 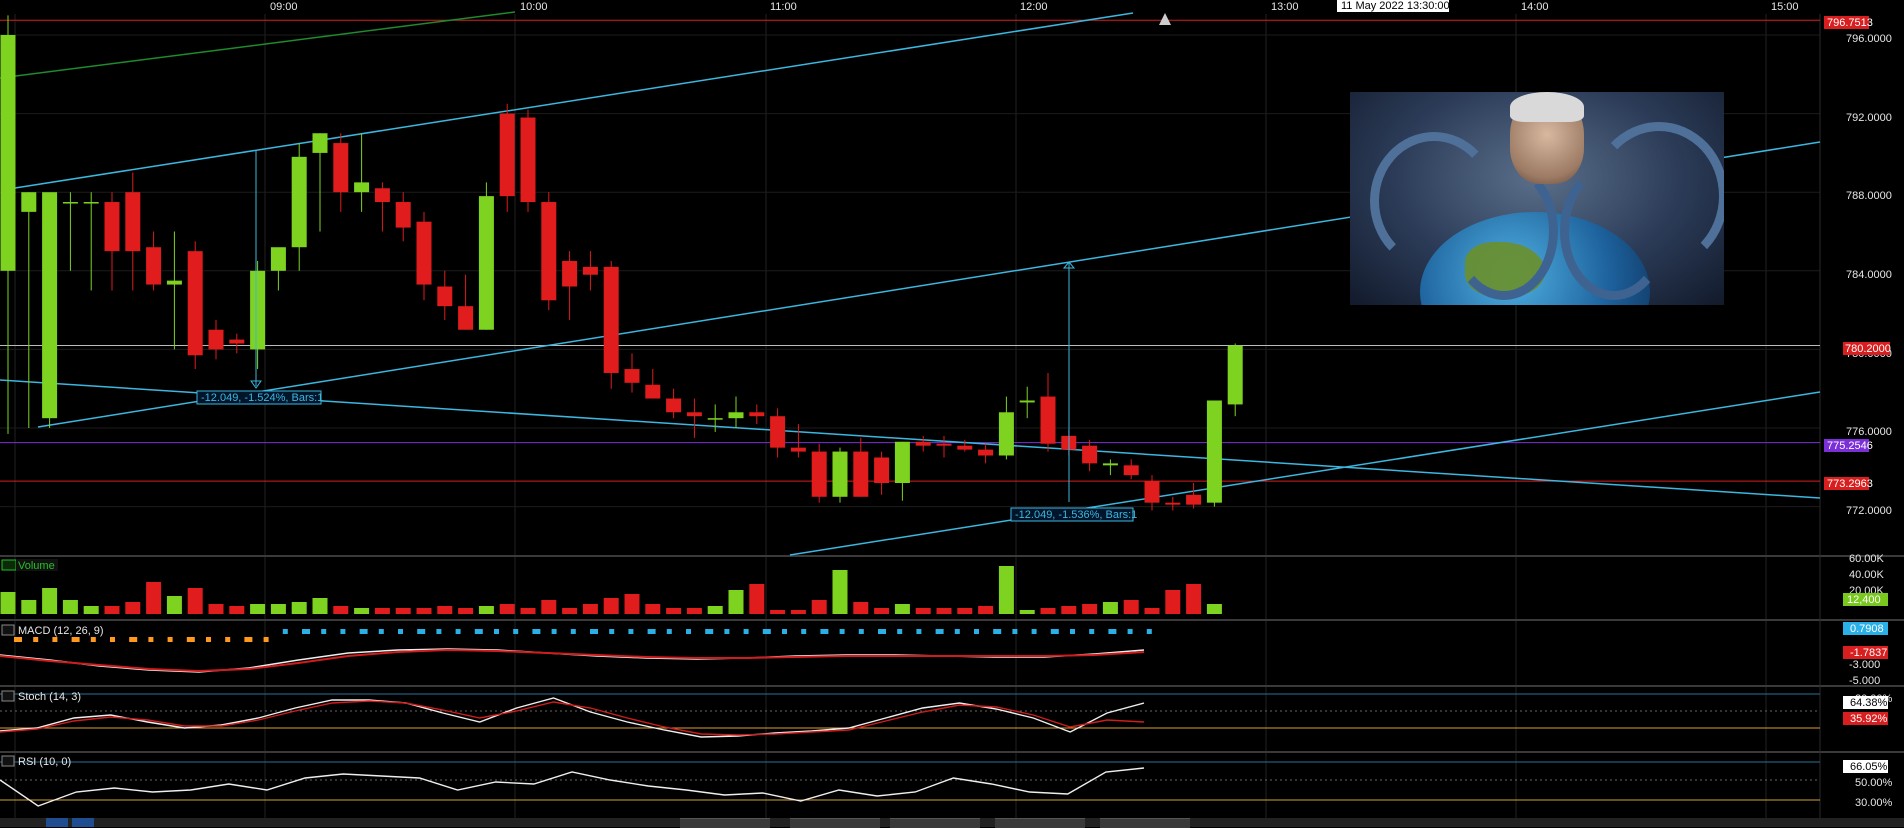 I want to click on time-label-1400: 14:00, so click(x=1535, y=7).